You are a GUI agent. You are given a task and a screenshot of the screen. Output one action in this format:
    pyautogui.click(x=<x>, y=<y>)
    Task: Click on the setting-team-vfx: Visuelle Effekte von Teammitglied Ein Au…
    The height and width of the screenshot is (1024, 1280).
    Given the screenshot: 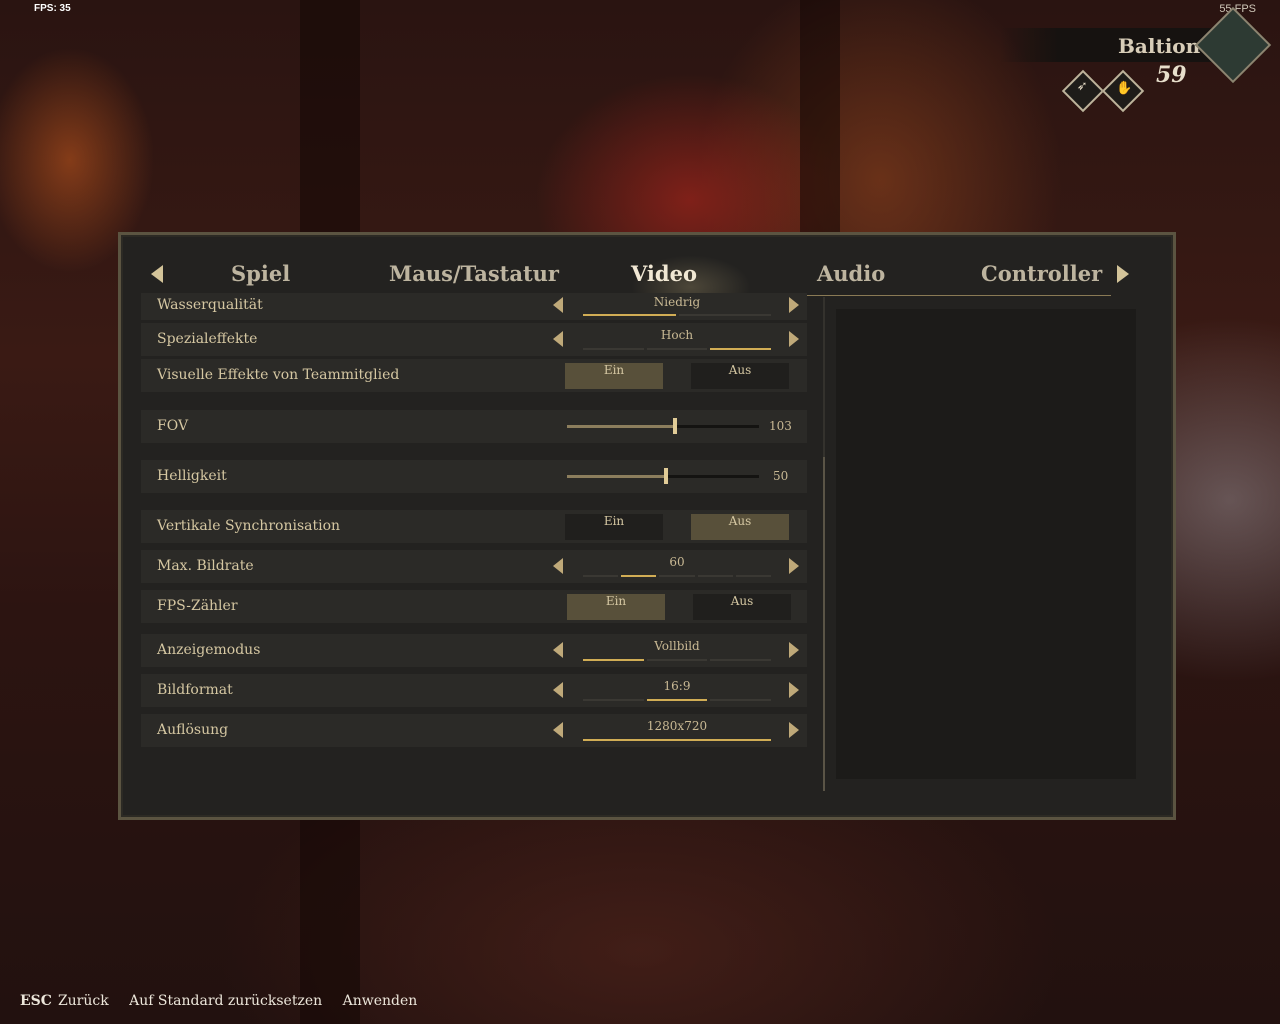 What is the action you would take?
    pyautogui.click(x=474, y=375)
    